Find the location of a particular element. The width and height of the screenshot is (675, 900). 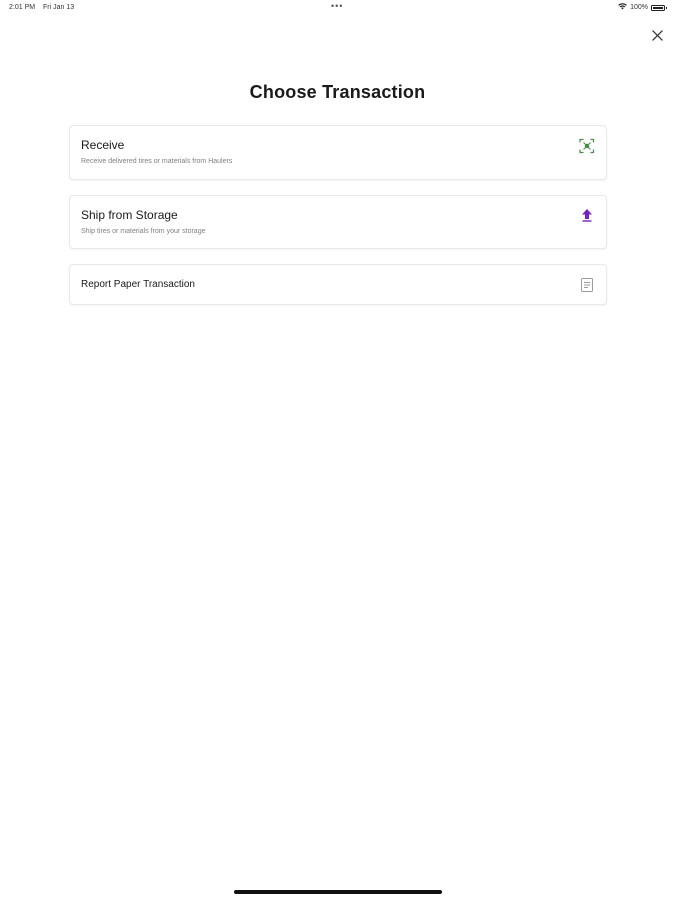

status-bar: 2:01 PM Fri Jan 13 ••• 100% is located at coordinates (337, 8).